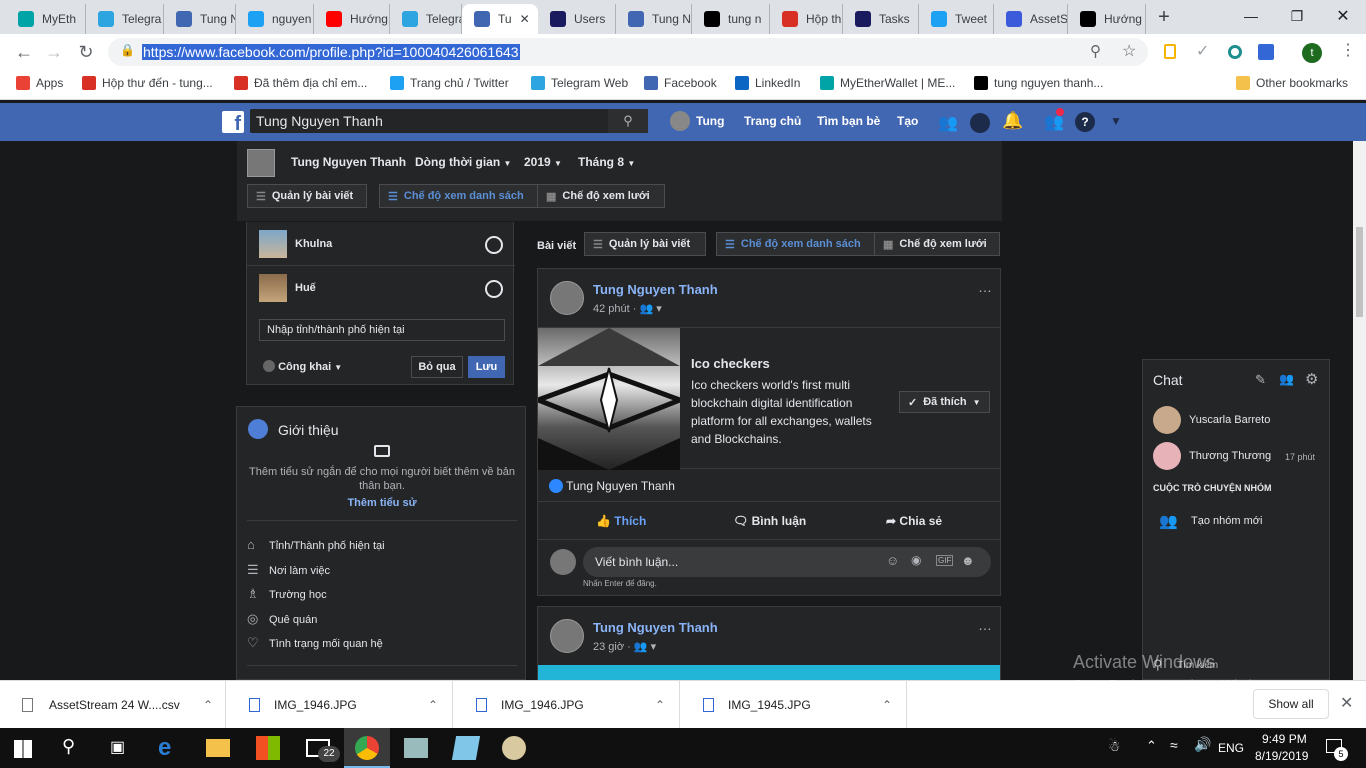 This screenshot has height=768, width=1366. Describe the element at coordinates (767, 83) in the screenshot. I see `bookmark-item: LinkedIn` at that location.